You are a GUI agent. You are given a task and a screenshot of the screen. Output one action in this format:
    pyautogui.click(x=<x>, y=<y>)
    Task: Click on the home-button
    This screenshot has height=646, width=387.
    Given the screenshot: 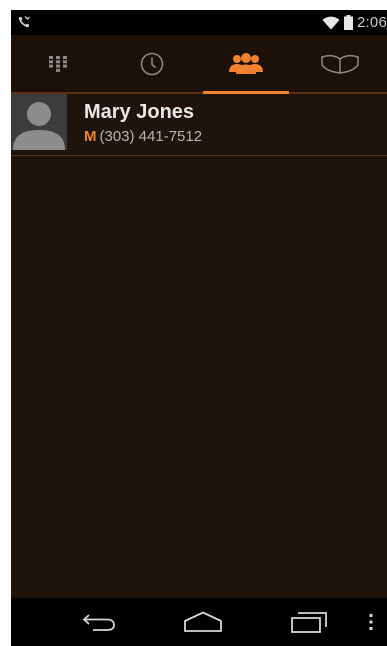 What is the action you would take?
    pyautogui.click(x=203, y=622)
    